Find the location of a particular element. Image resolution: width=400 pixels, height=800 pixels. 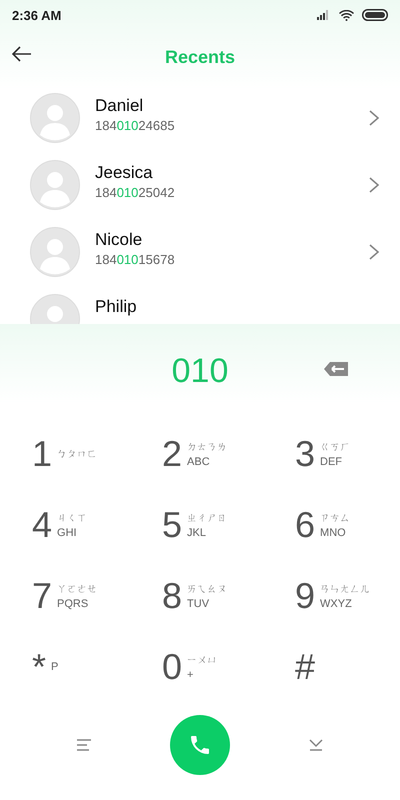

back-arrow-icon is located at coordinates (22, 54).